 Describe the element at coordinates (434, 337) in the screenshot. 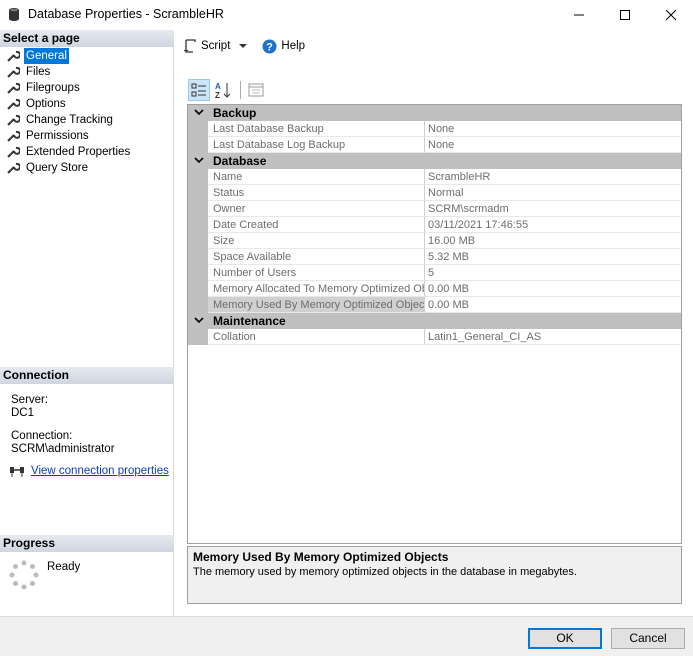

I see `property-row: Collation Latin1_General_CI_AS` at that location.